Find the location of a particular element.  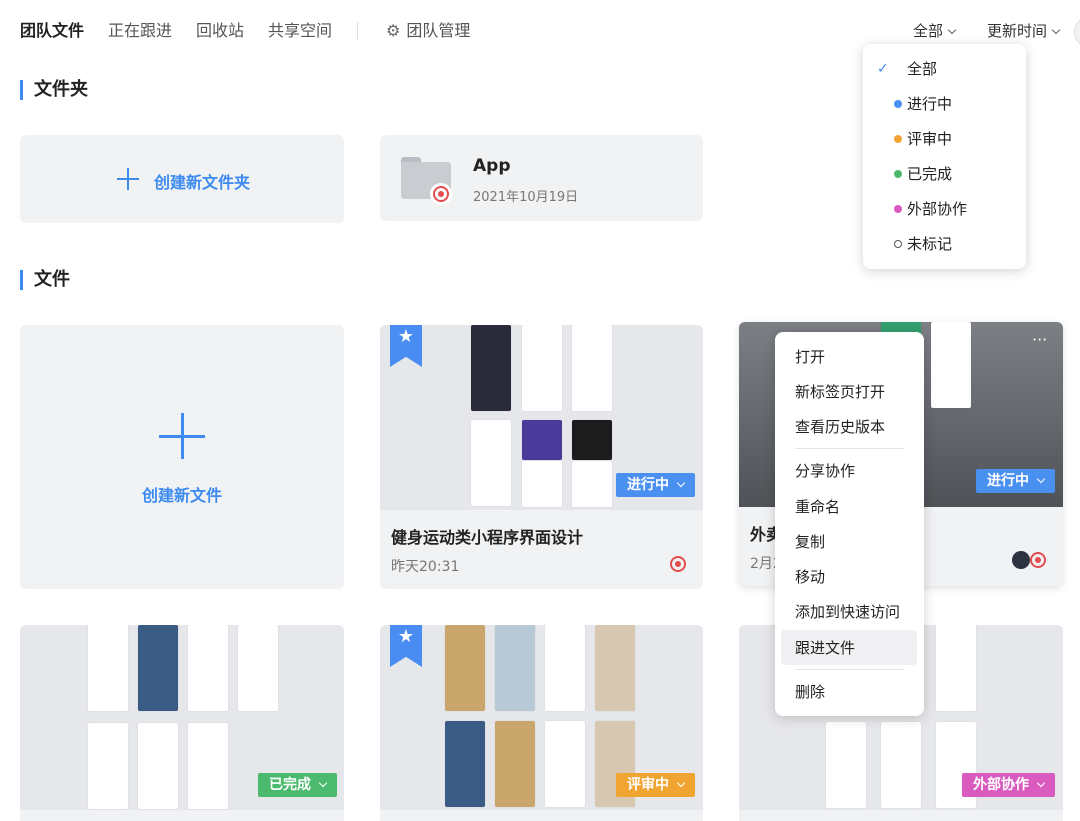

sort-dropdown: 更新时间 is located at coordinates (1024, 31).